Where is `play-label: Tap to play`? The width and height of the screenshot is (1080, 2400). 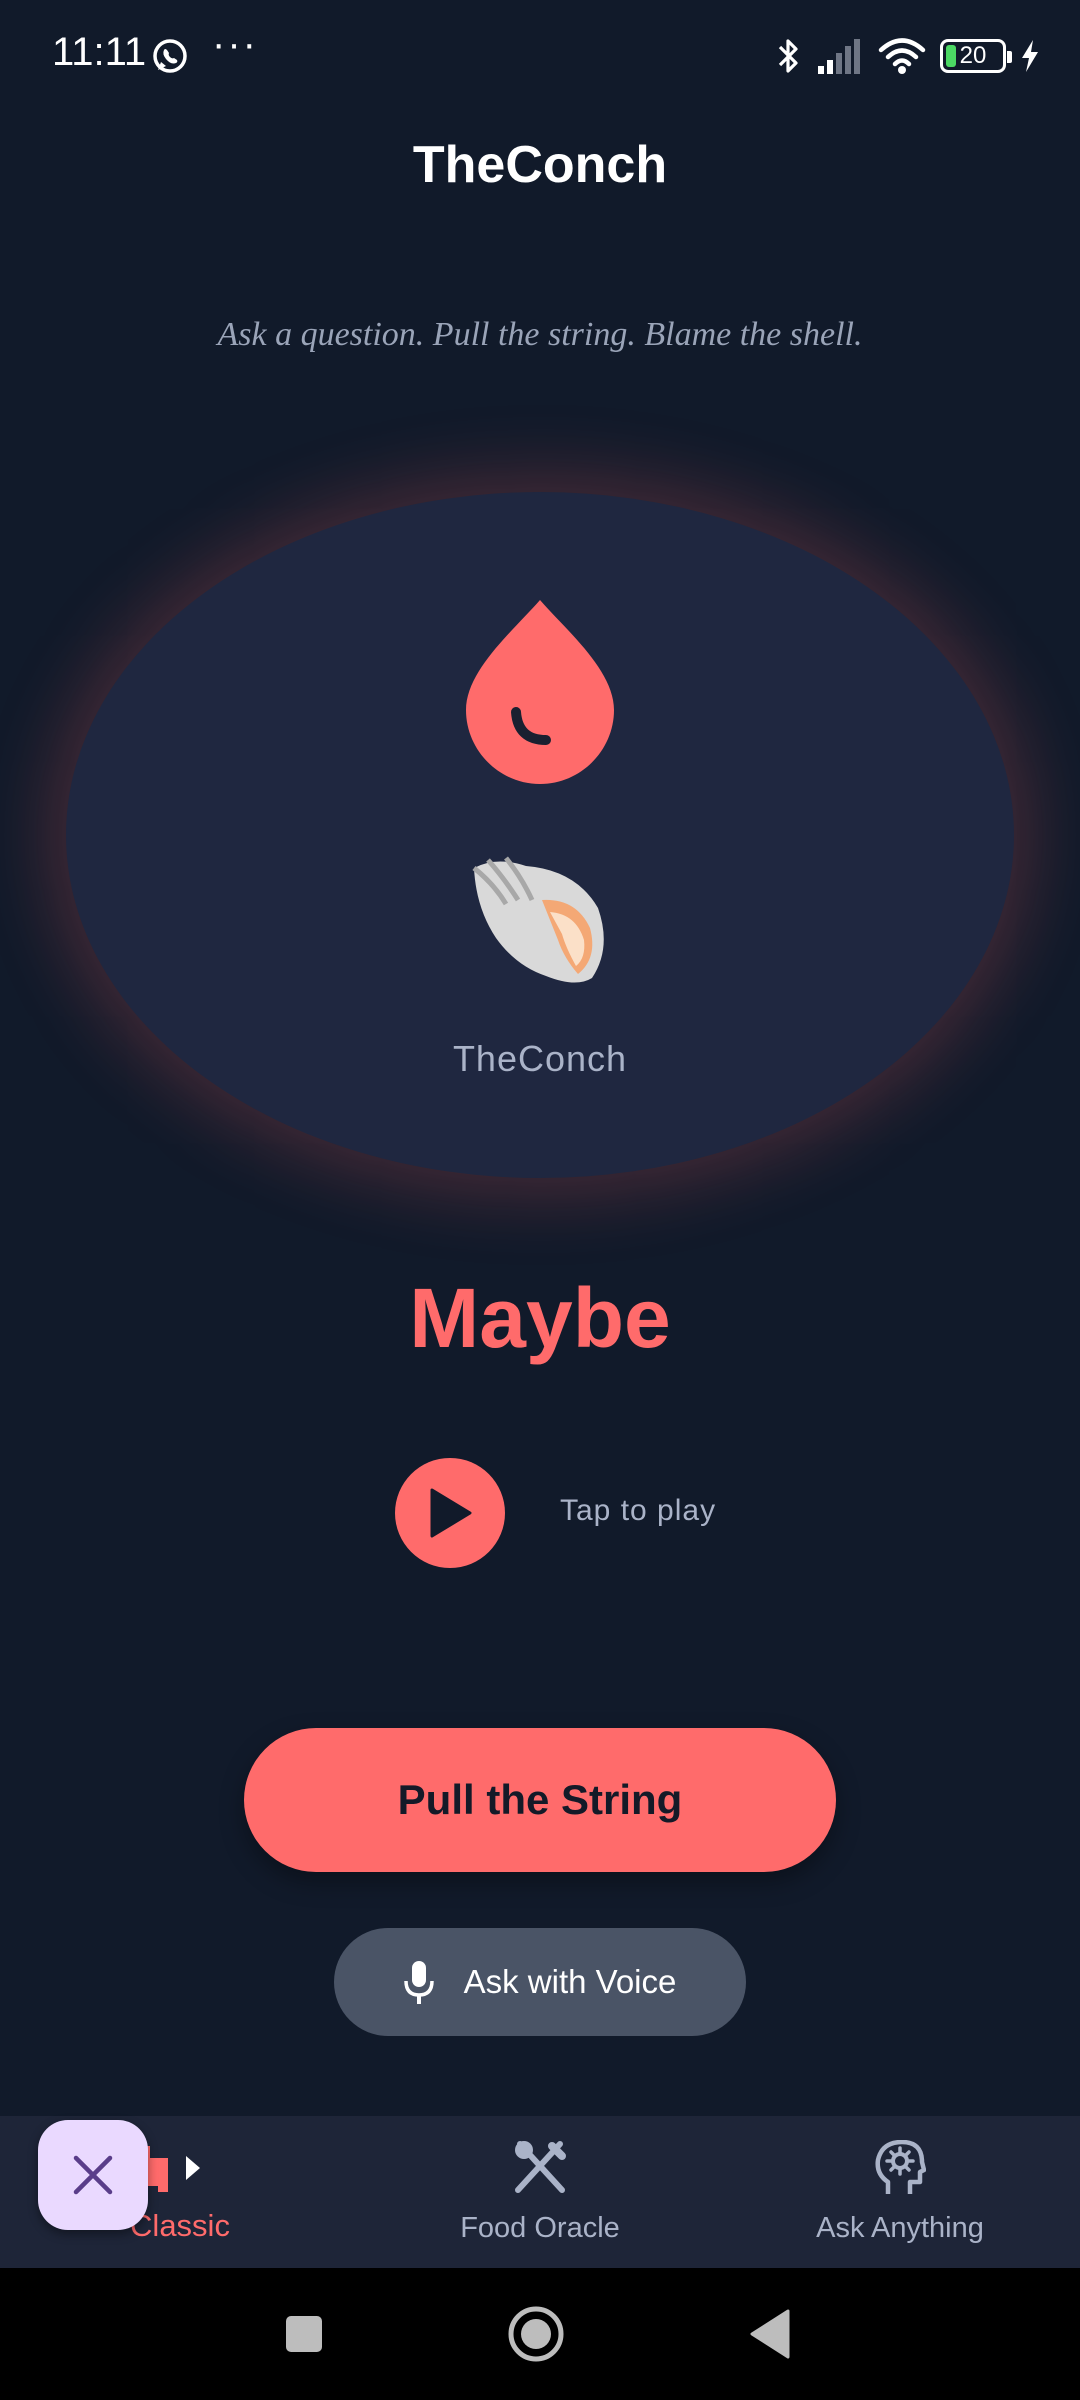 play-label: Tap to play is located at coordinates (638, 1510).